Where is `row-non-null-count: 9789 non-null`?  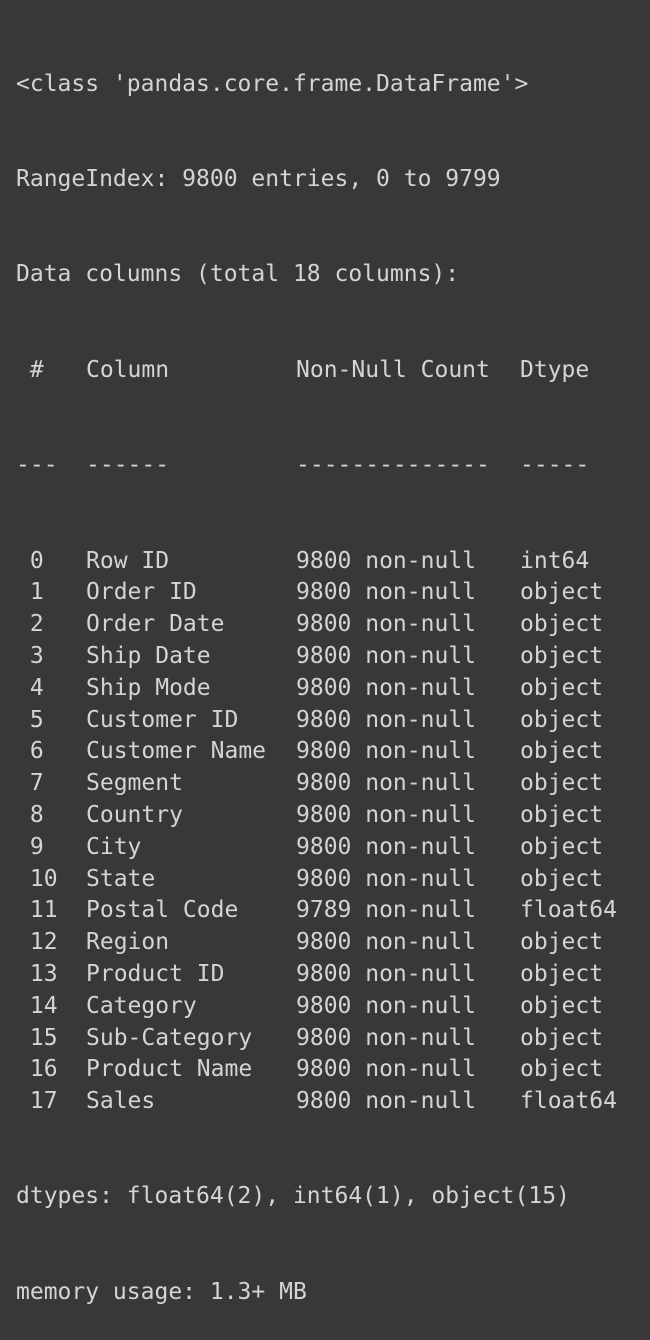 row-non-null-count: 9789 non-null is located at coordinates (386, 910).